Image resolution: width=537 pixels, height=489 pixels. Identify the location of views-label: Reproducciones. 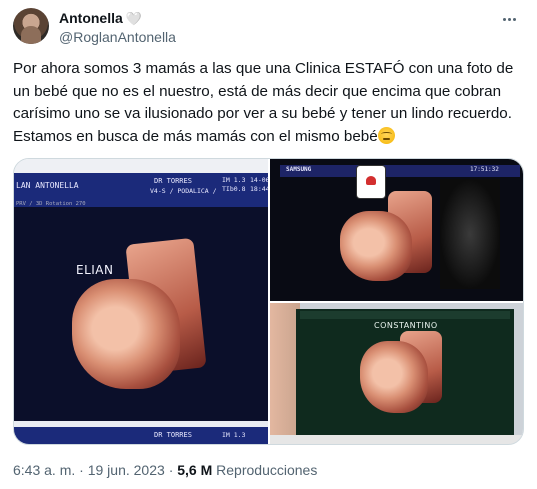
(267, 470).